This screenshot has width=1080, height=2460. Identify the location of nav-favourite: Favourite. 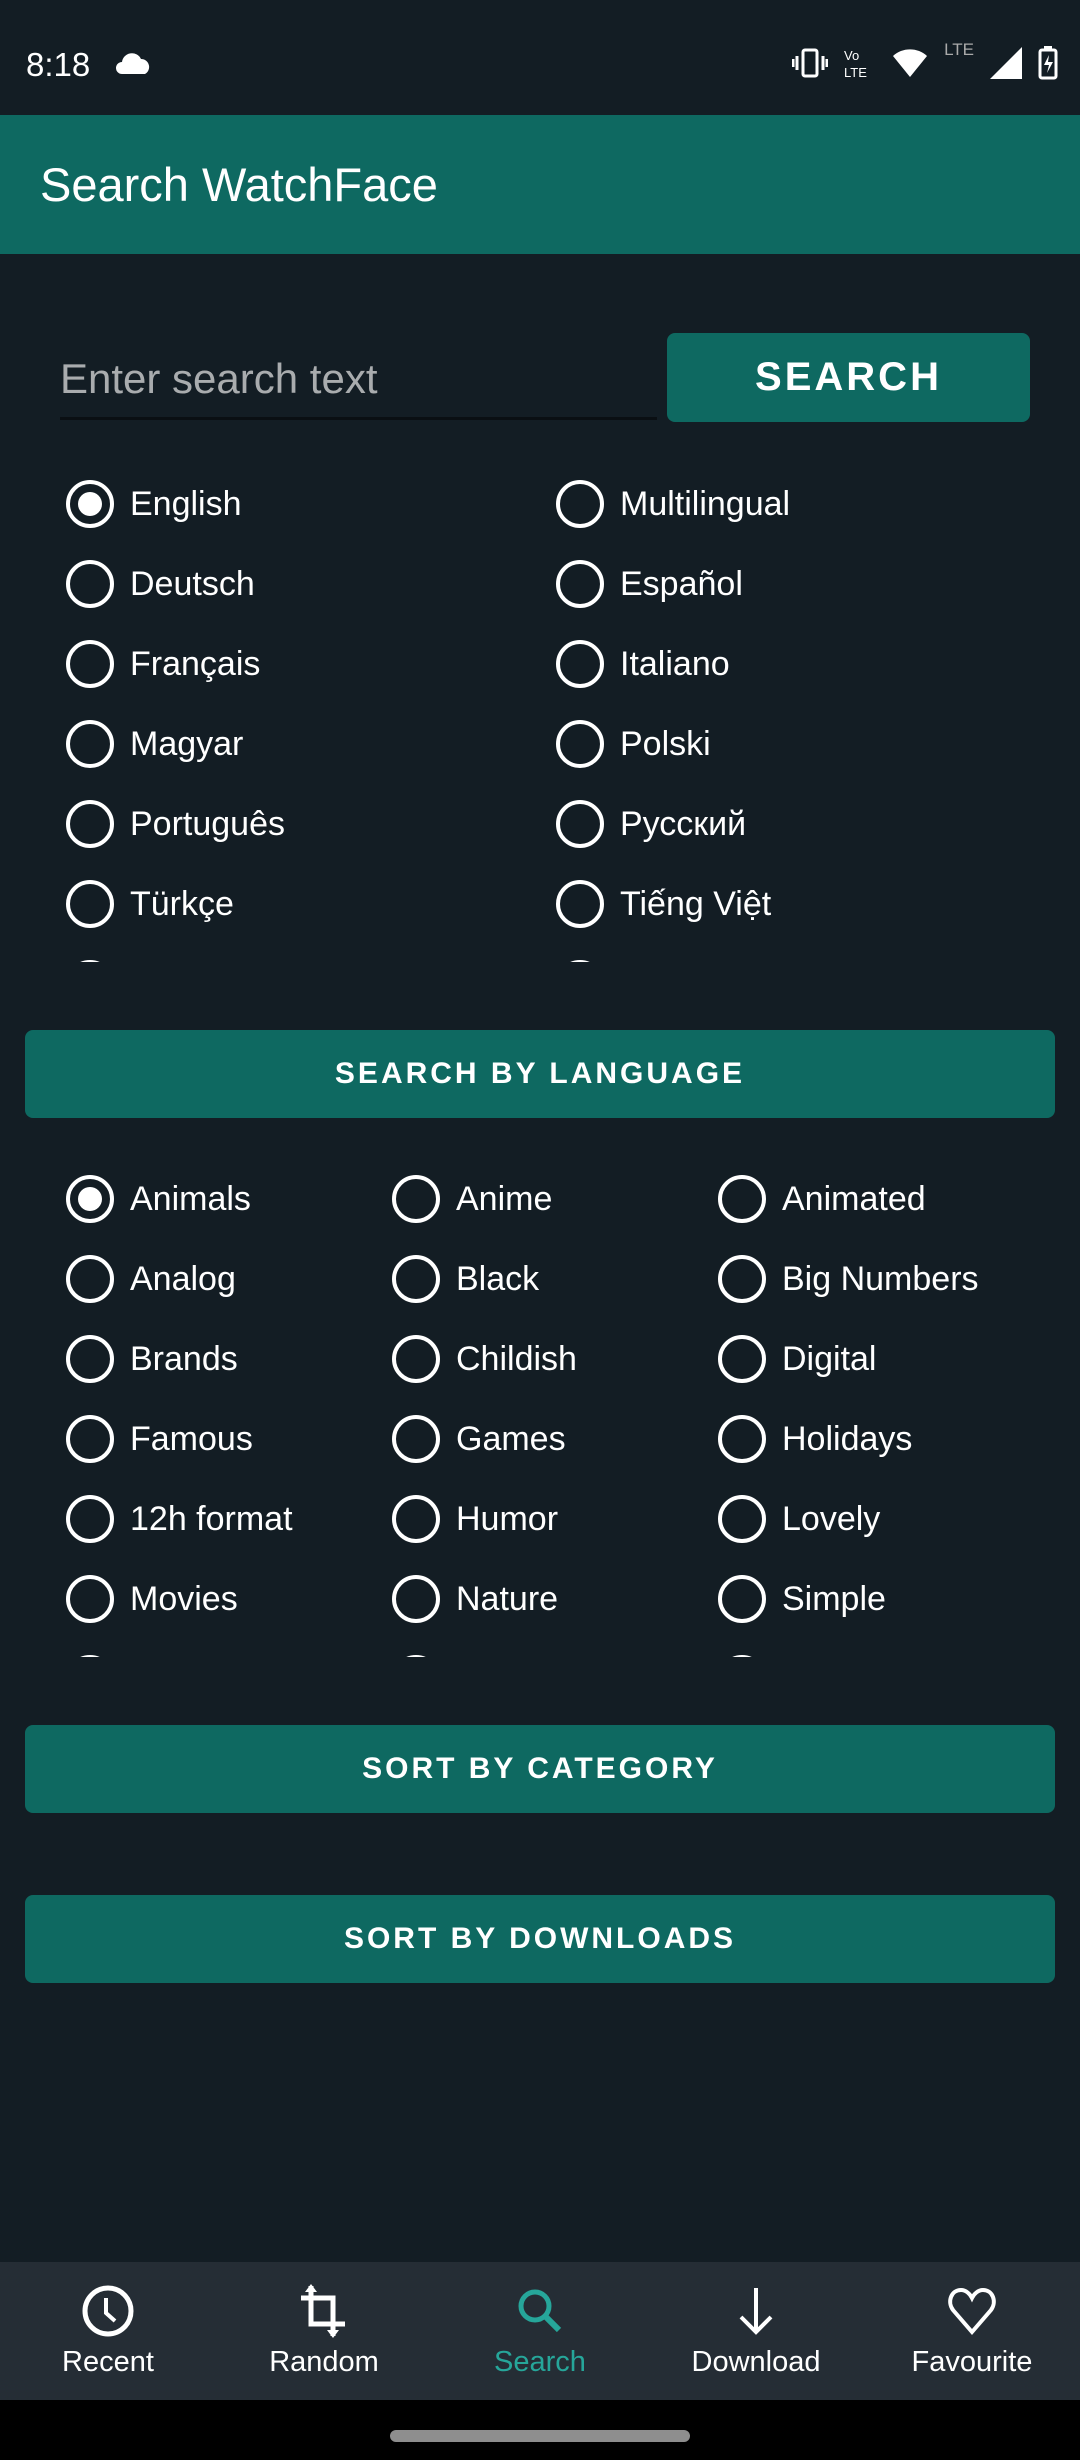
(972, 2331).